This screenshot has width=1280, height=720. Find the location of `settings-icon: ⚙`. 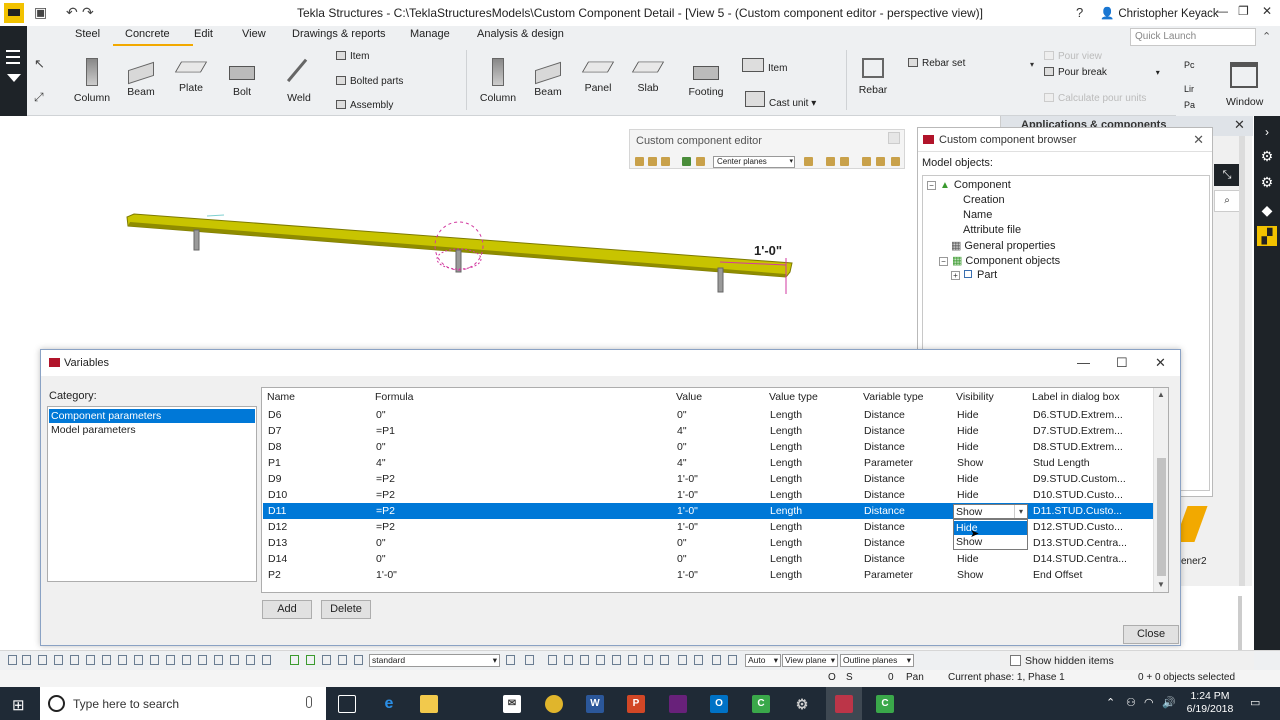

settings-icon: ⚙ is located at coordinates (1267, 182).